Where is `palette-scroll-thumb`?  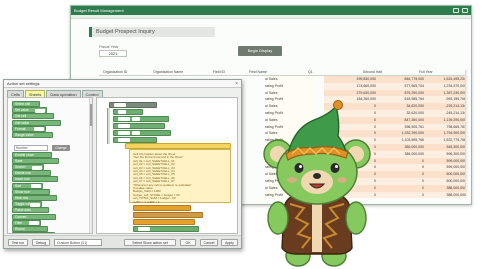
palette-scroll-thumb is located at coordinates (91, 115).